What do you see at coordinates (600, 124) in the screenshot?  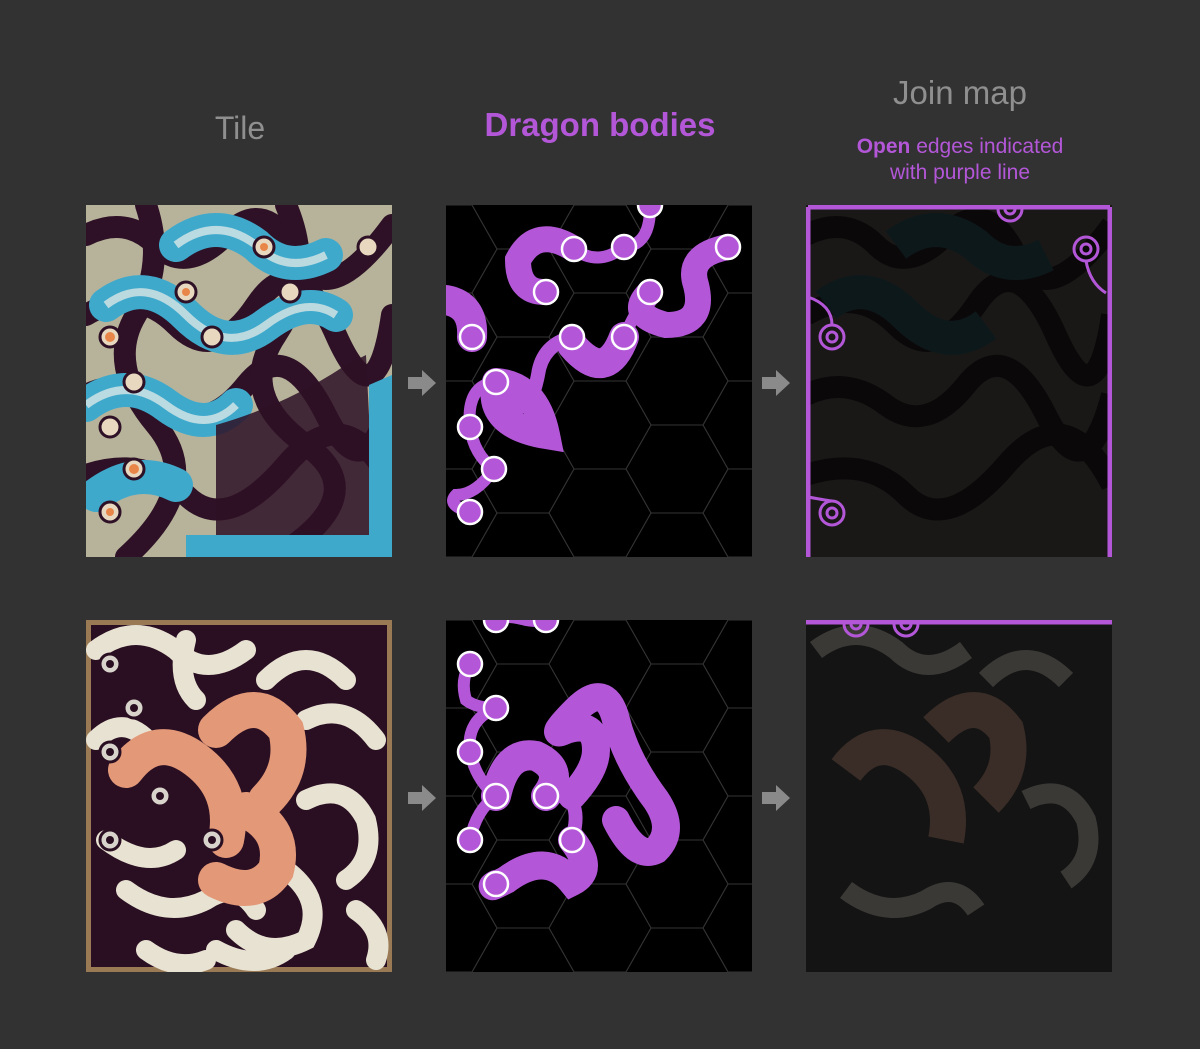 I see `dragon-bodies-heading: Dragon bodies` at bounding box center [600, 124].